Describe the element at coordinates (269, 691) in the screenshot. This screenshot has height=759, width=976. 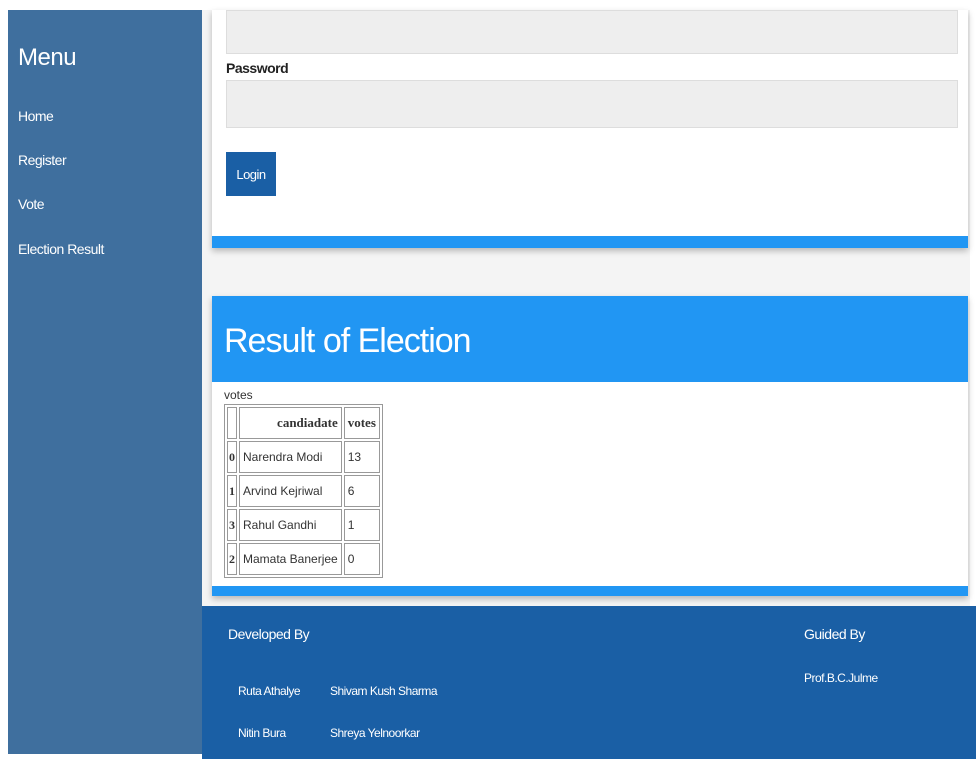
I see `developer-name: Ruta Athalye` at that location.